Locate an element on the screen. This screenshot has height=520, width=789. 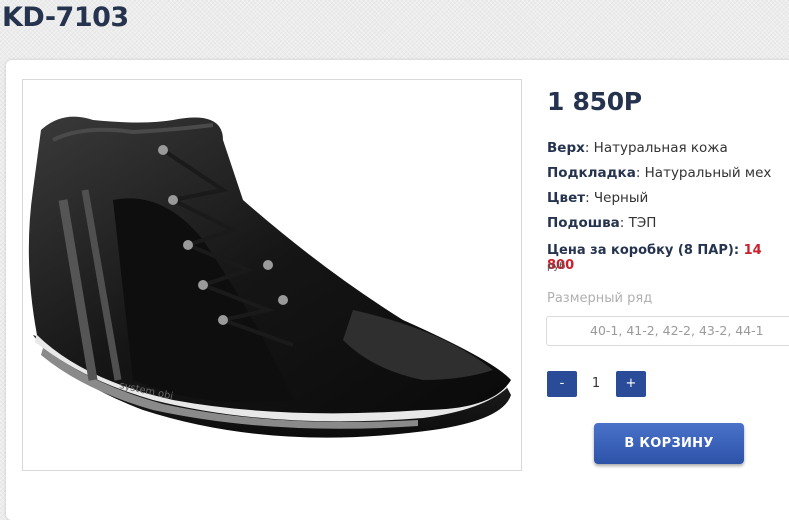
spec-sole: Подошва: ТЭП is located at coordinates (602, 223).